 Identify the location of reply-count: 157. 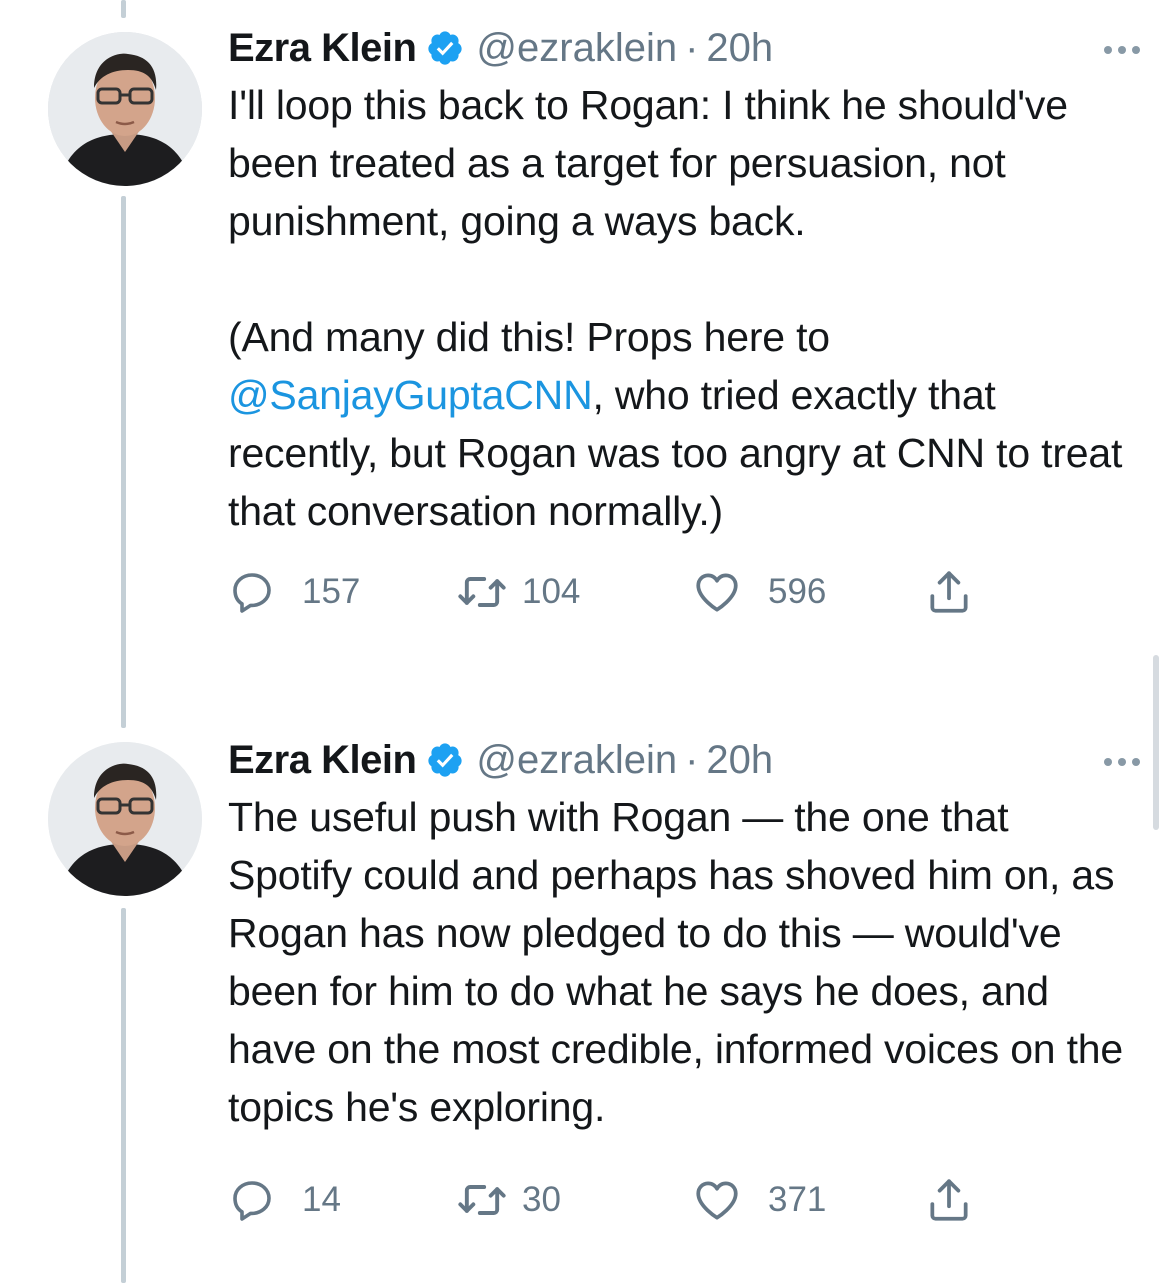
(331, 591).